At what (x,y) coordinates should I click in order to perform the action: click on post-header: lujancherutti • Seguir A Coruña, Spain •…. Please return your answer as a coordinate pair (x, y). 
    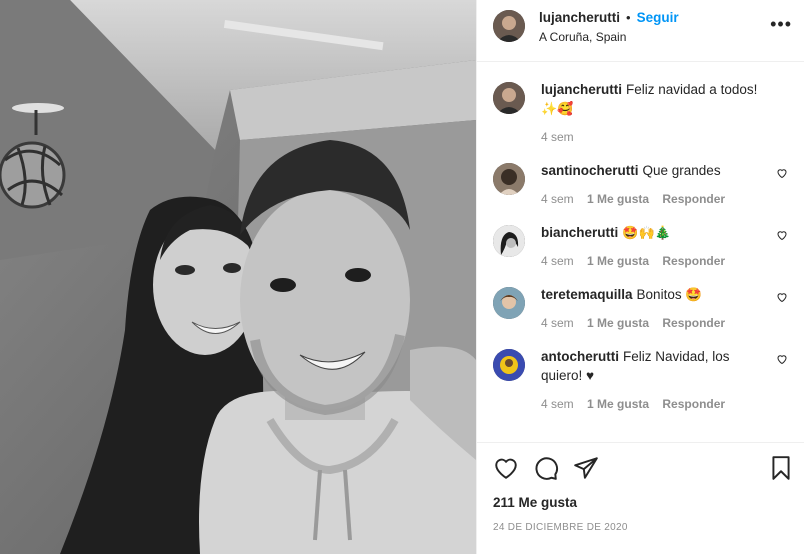
    Looking at the image, I should click on (640, 31).